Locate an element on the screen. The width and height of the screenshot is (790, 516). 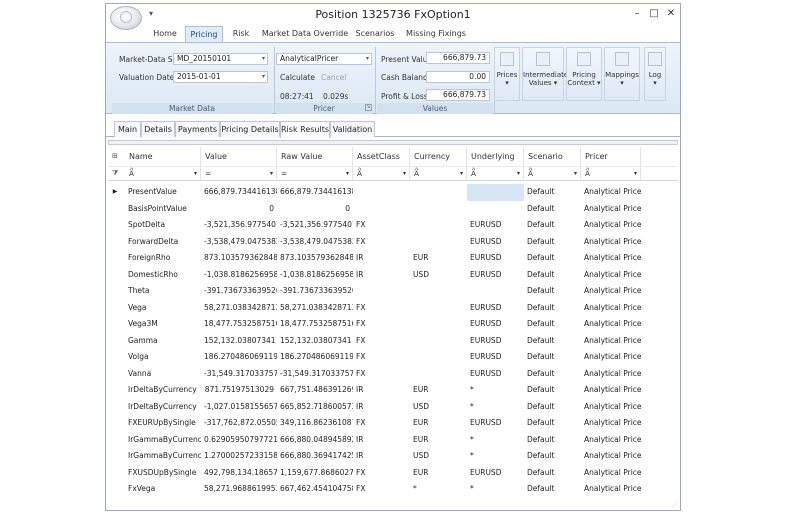
cell-value: 58,271.0383428713 is located at coordinates (239, 308).